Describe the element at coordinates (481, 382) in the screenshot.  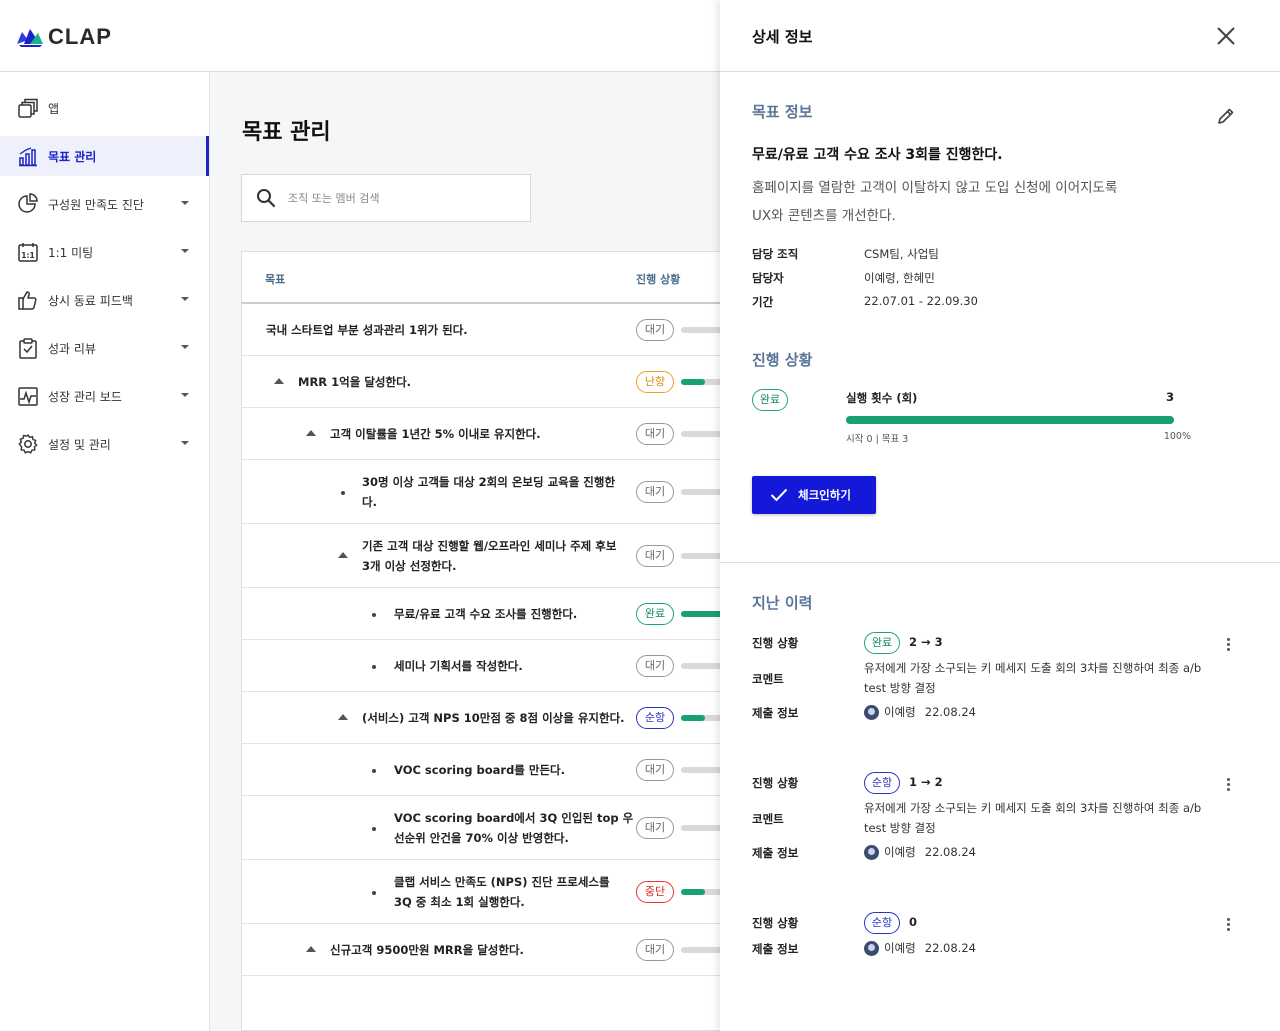
I see `table-row: MRR 1억을 달성한다. 난항` at that location.